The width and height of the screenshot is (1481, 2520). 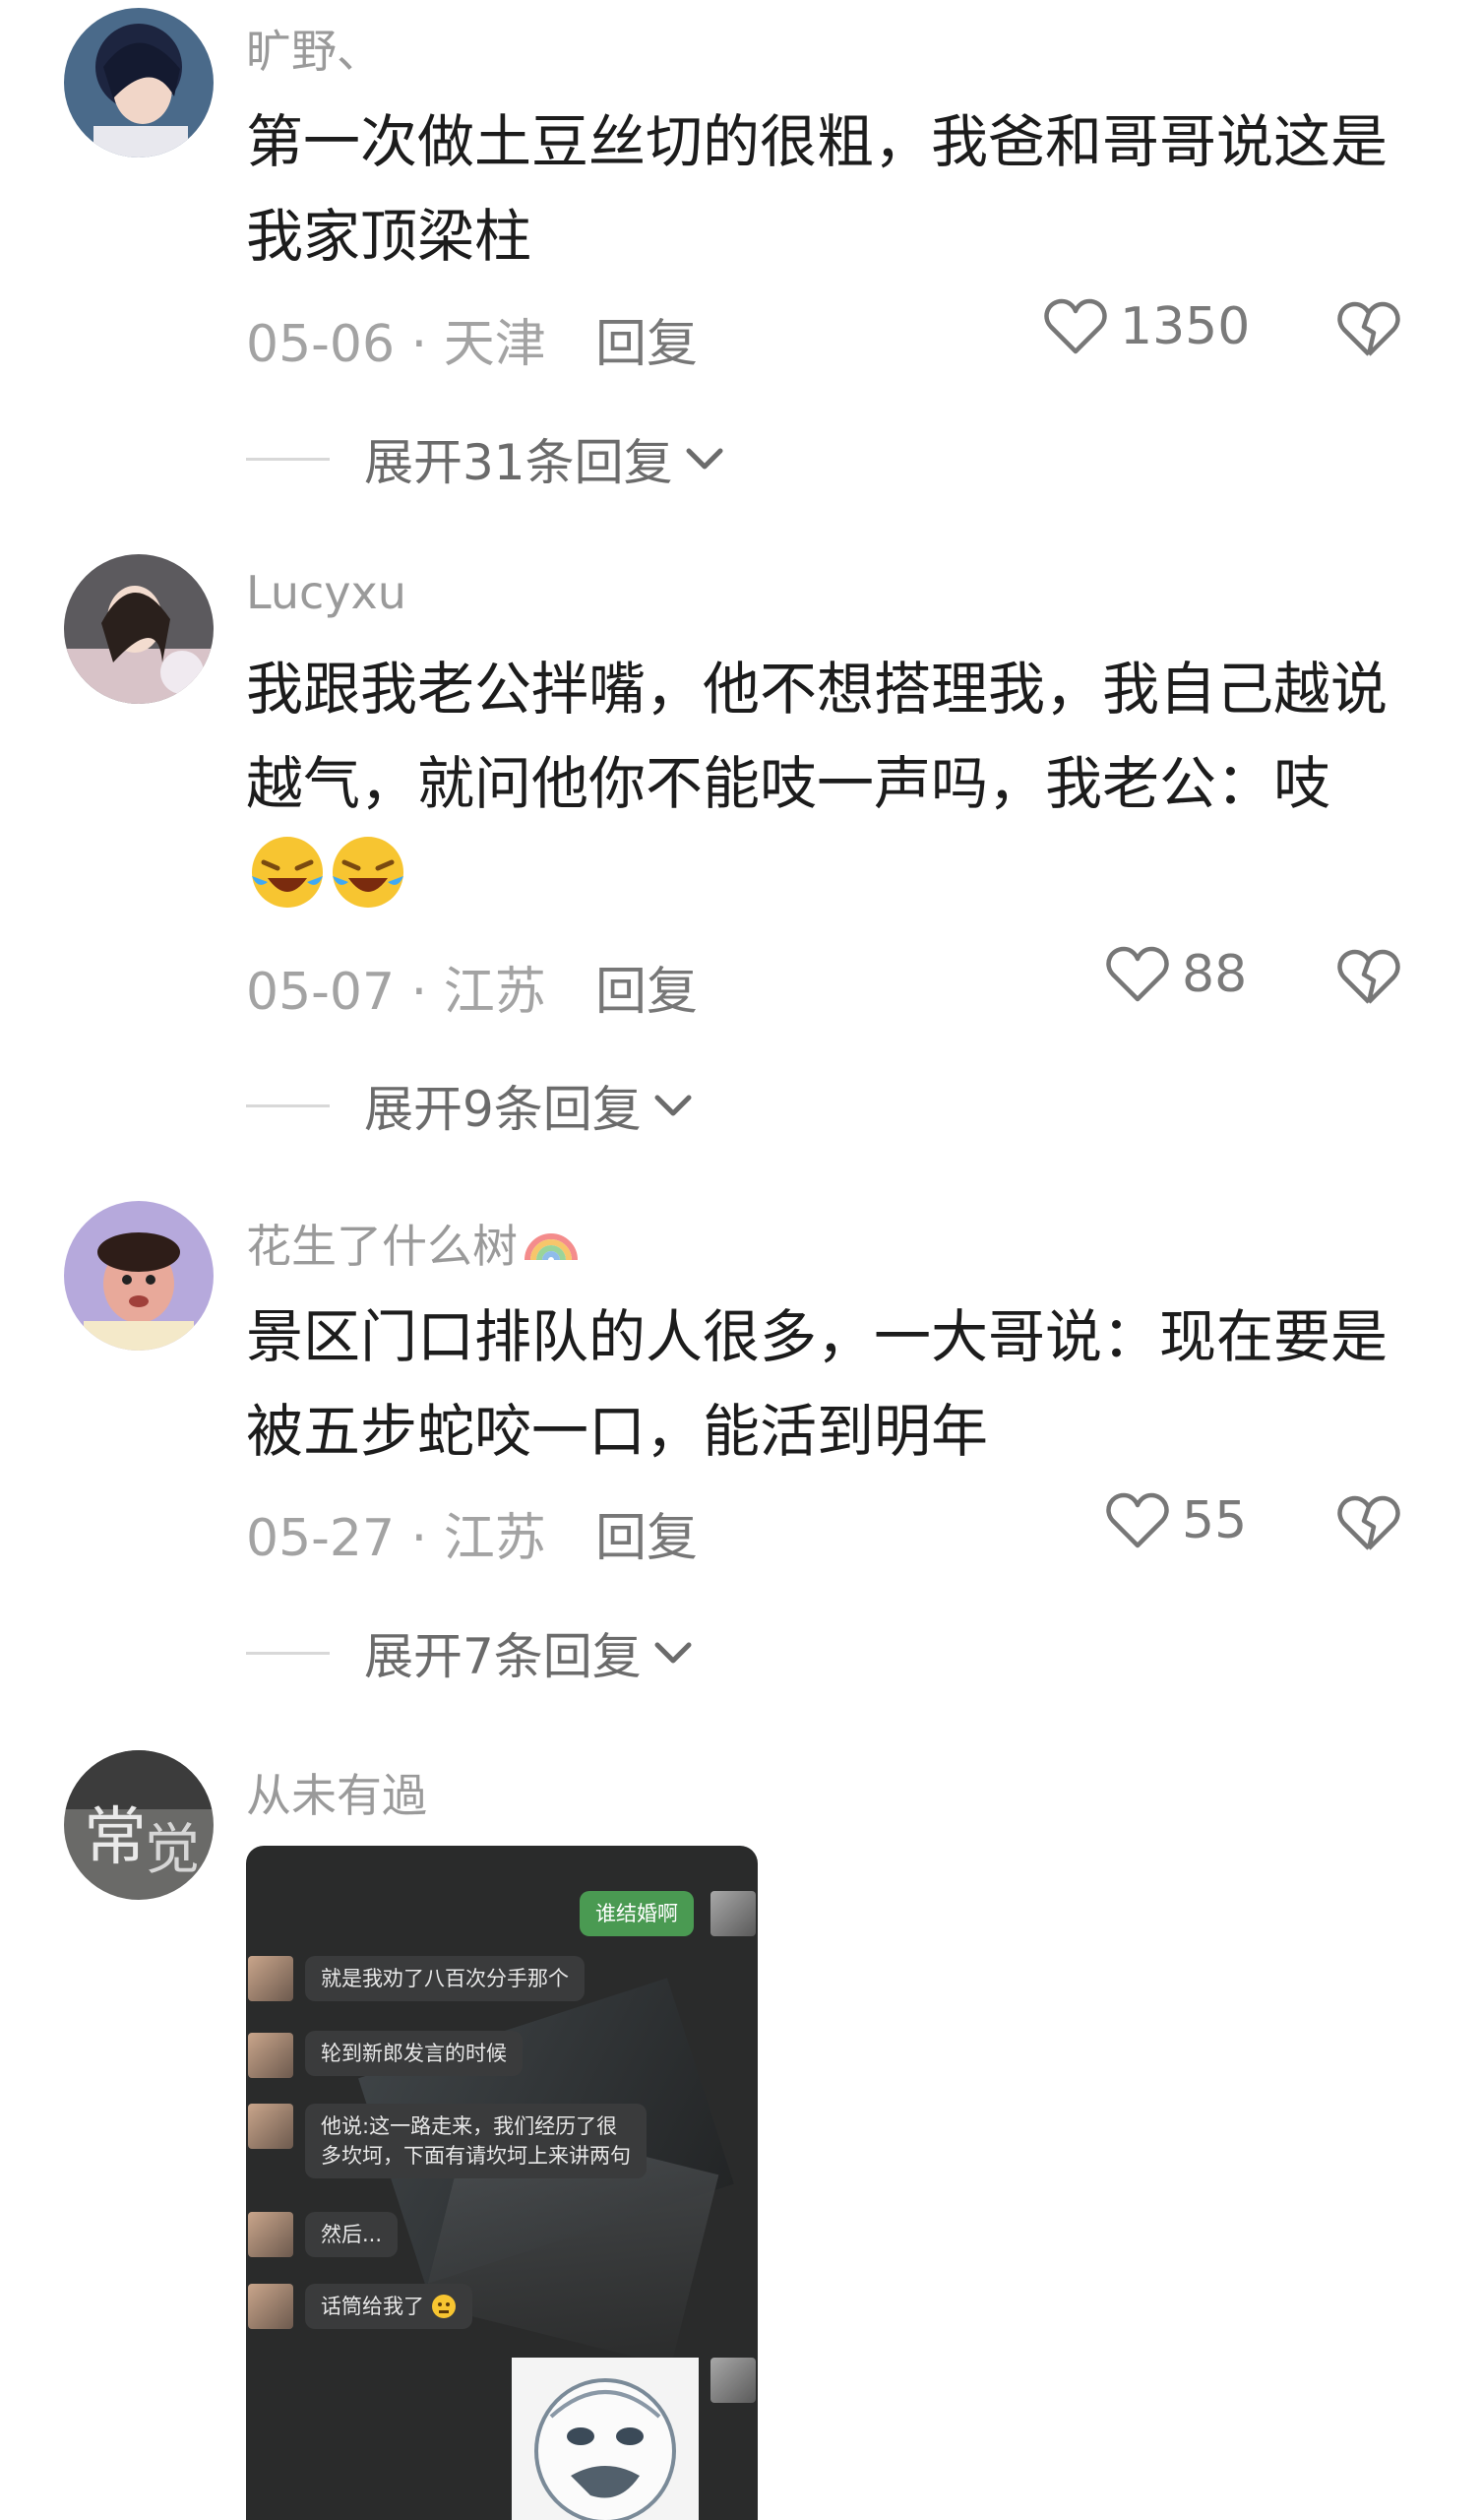 I want to click on avatar-image: 常 觉, so click(x=139, y=1825).